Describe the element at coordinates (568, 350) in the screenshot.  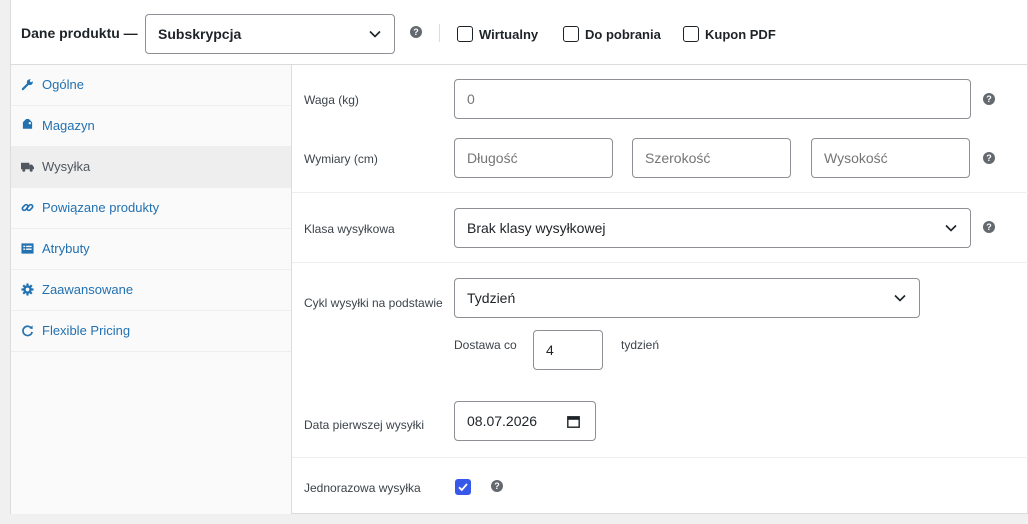
I see `delivery-interval-input: 4` at that location.